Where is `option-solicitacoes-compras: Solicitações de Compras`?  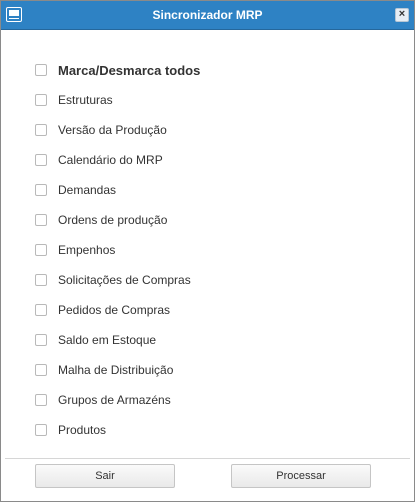
option-solicitacoes-compras: Solicitações de Compras is located at coordinates (117, 280).